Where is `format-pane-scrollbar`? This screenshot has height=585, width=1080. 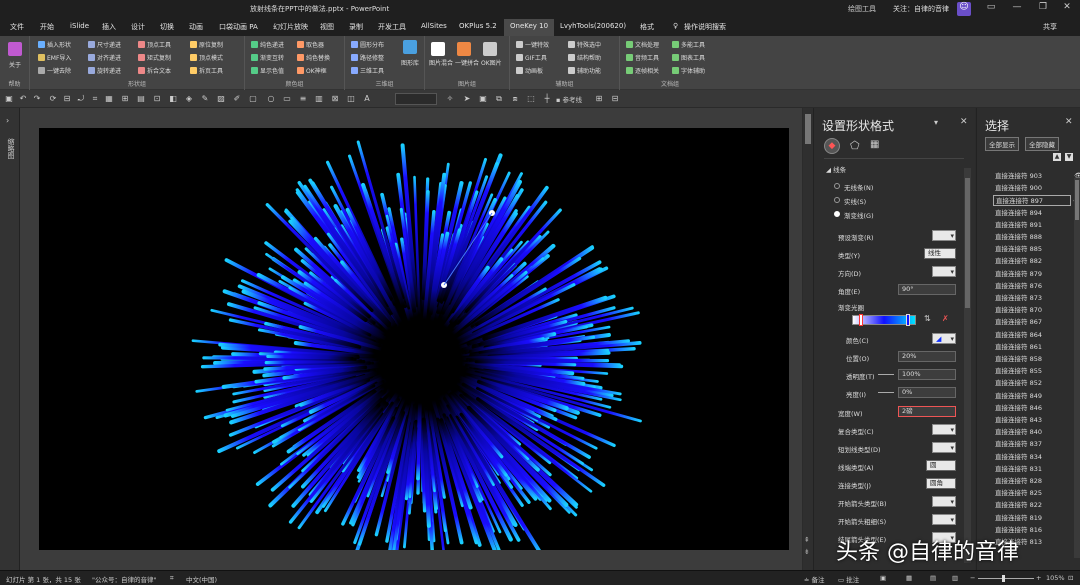
format-pane-scrollbar is located at coordinates (967, 365).